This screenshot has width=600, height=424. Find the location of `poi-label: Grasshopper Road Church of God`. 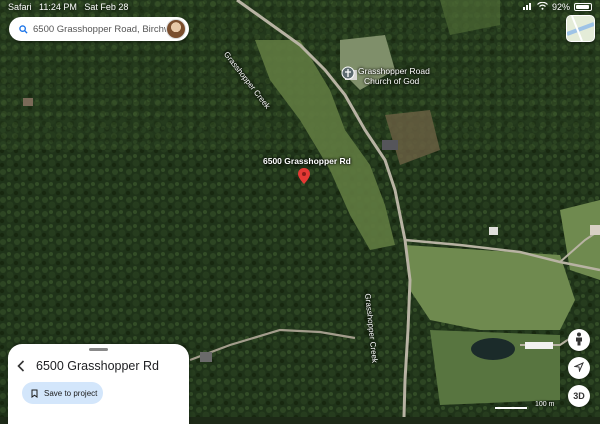

poi-label: Grasshopper Road Church of God is located at coordinates (394, 76).